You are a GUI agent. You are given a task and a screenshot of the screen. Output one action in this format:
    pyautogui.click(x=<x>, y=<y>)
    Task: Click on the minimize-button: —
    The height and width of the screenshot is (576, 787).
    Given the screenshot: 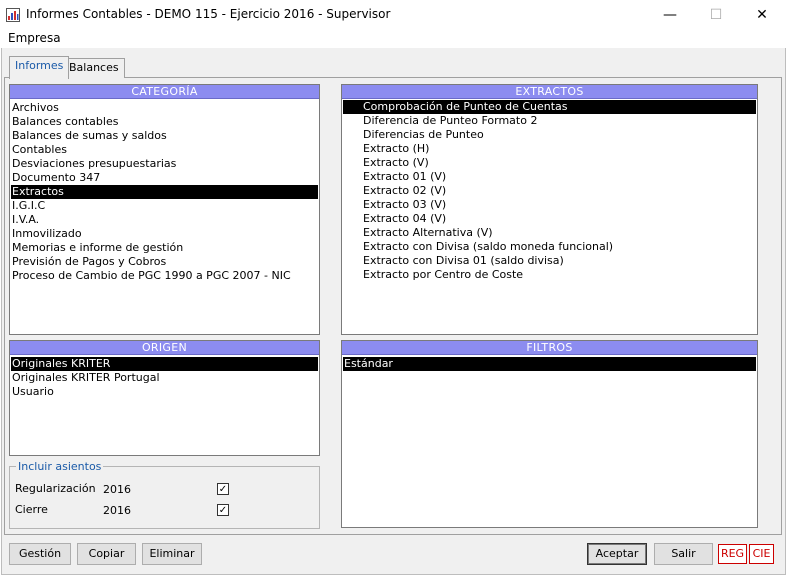 What is the action you would take?
    pyautogui.click(x=670, y=15)
    